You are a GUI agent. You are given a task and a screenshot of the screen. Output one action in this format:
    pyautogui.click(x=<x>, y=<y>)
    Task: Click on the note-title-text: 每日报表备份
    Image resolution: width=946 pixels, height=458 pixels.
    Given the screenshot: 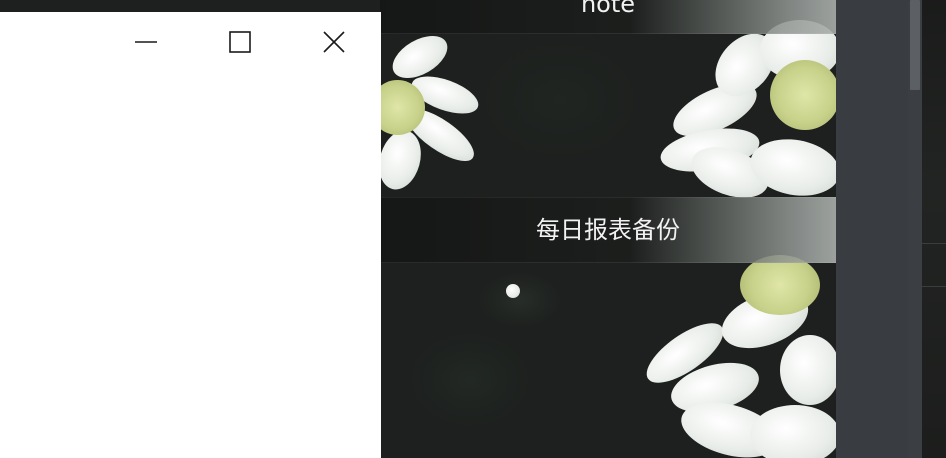 What is the action you would take?
    pyautogui.click(x=608, y=230)
    